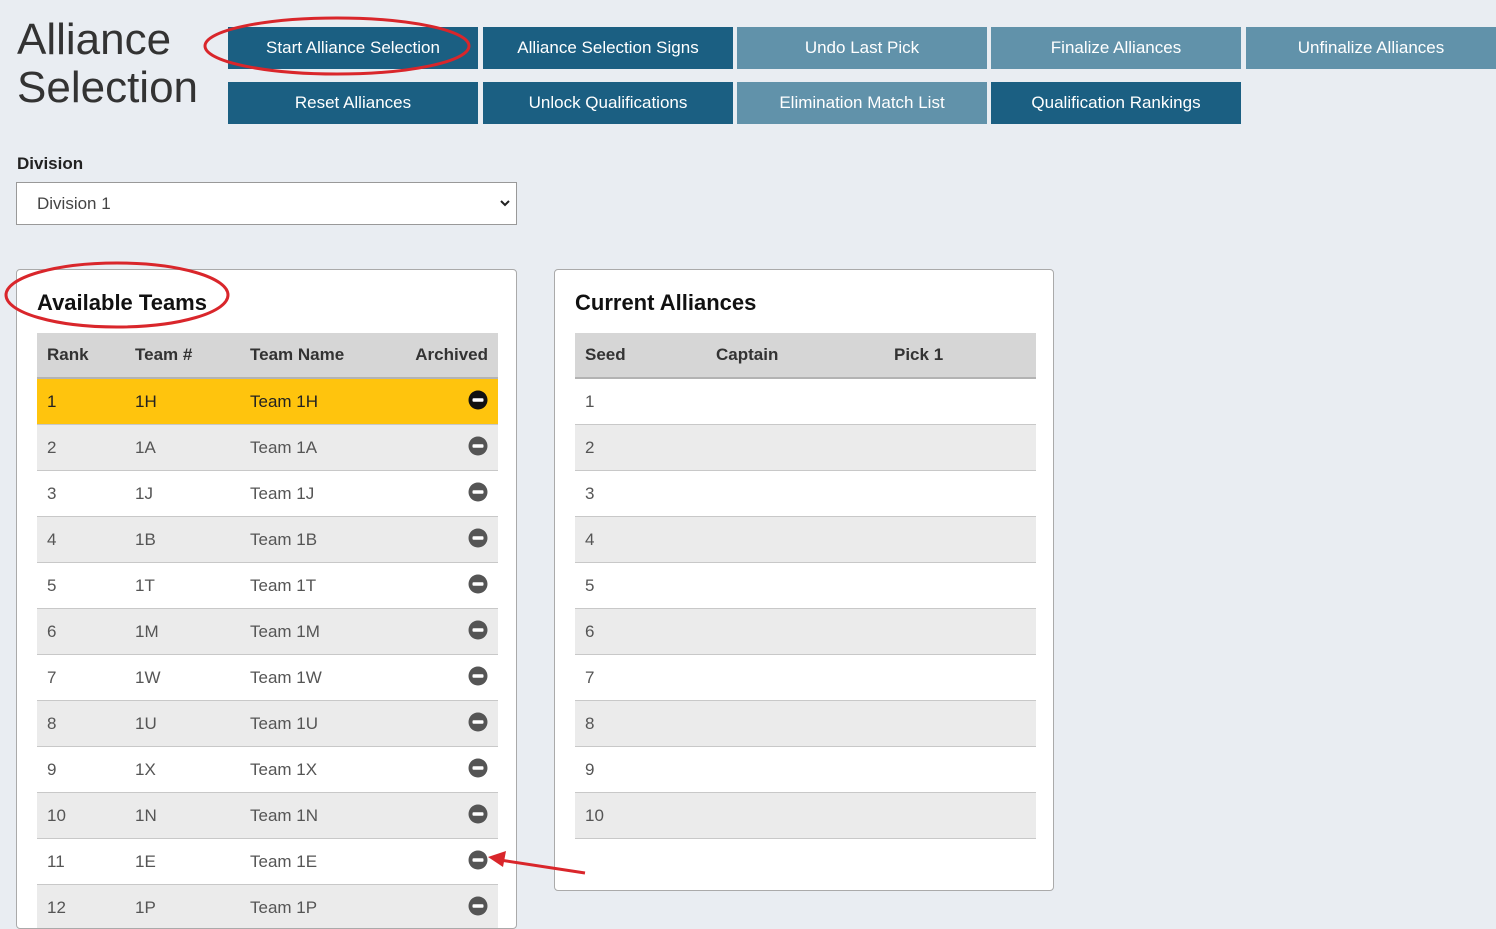 Image resolution: width=1496 pixels, height=929 pixels. Describe the element at coordinates (1116, 103) in the screenshot. I see `qualification-rankings-button: Qualification Rankings` at that location.